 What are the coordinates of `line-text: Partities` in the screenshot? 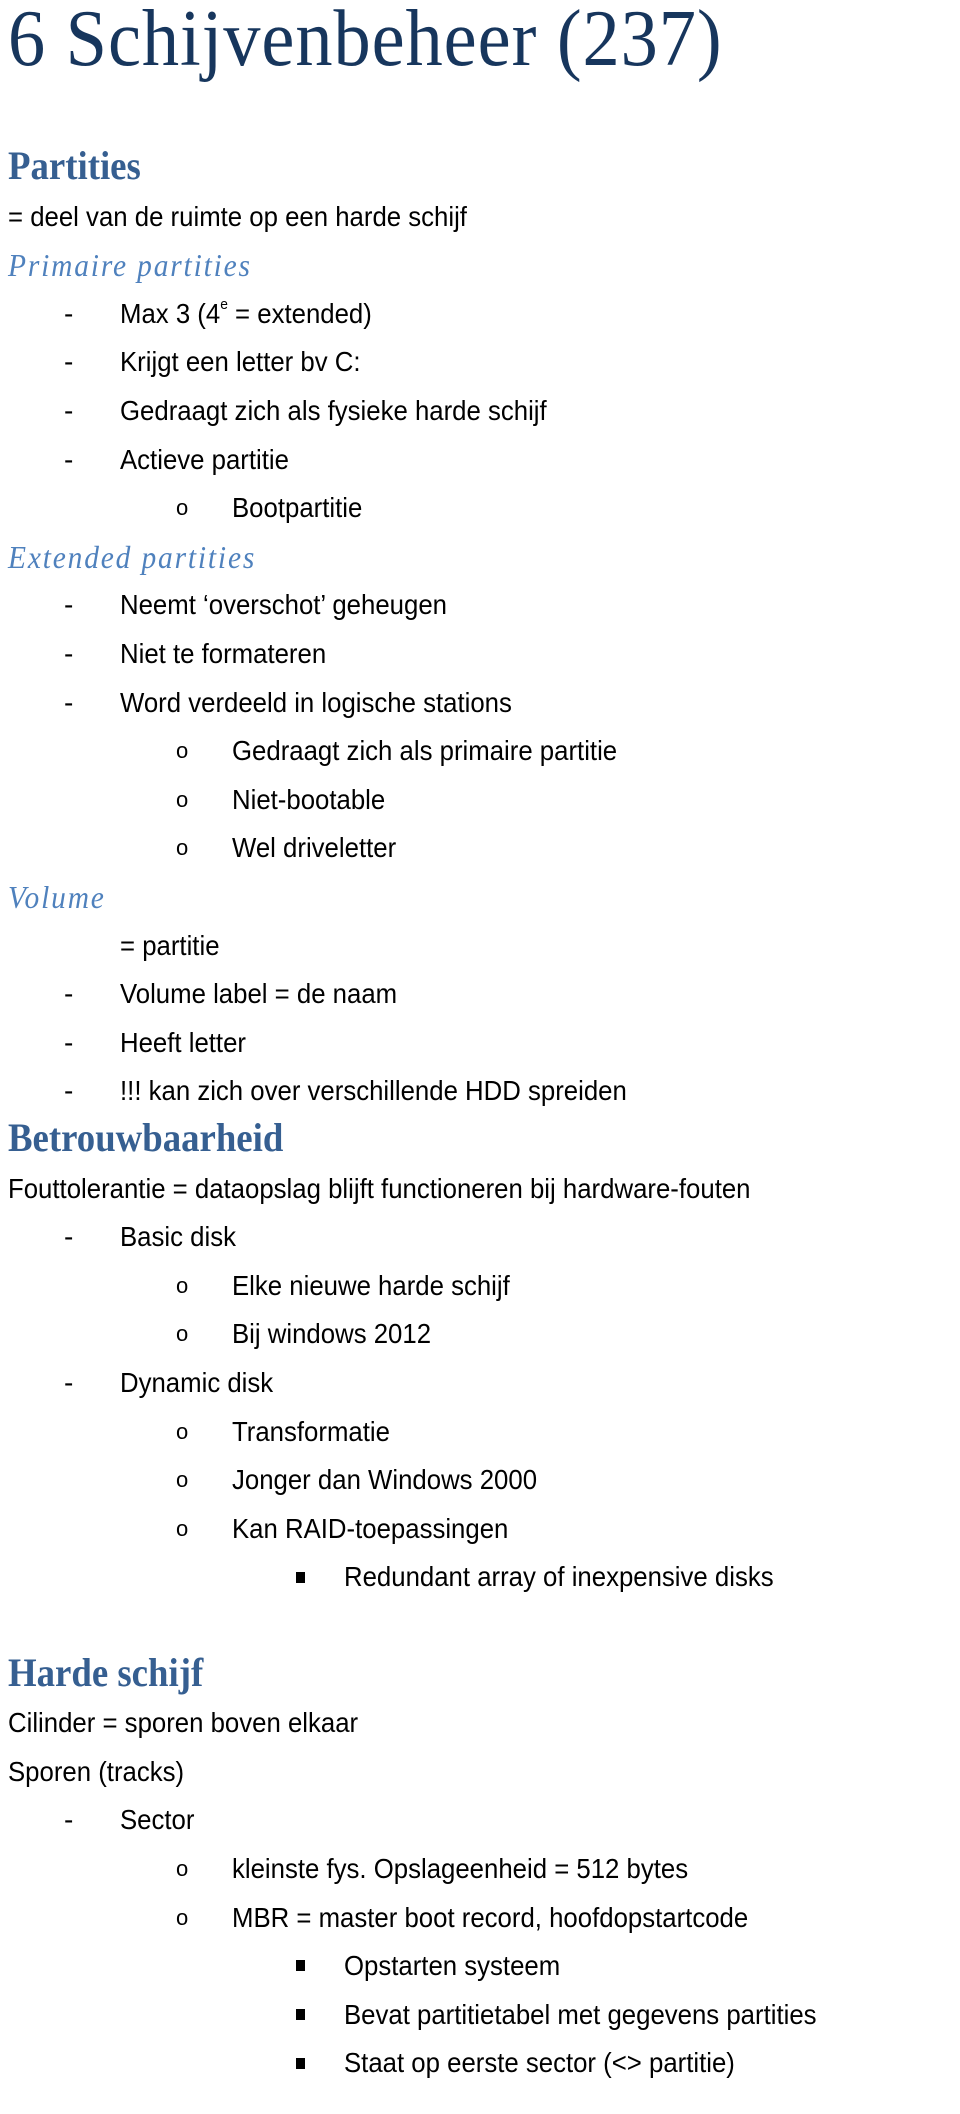 It's located at (74, 166).